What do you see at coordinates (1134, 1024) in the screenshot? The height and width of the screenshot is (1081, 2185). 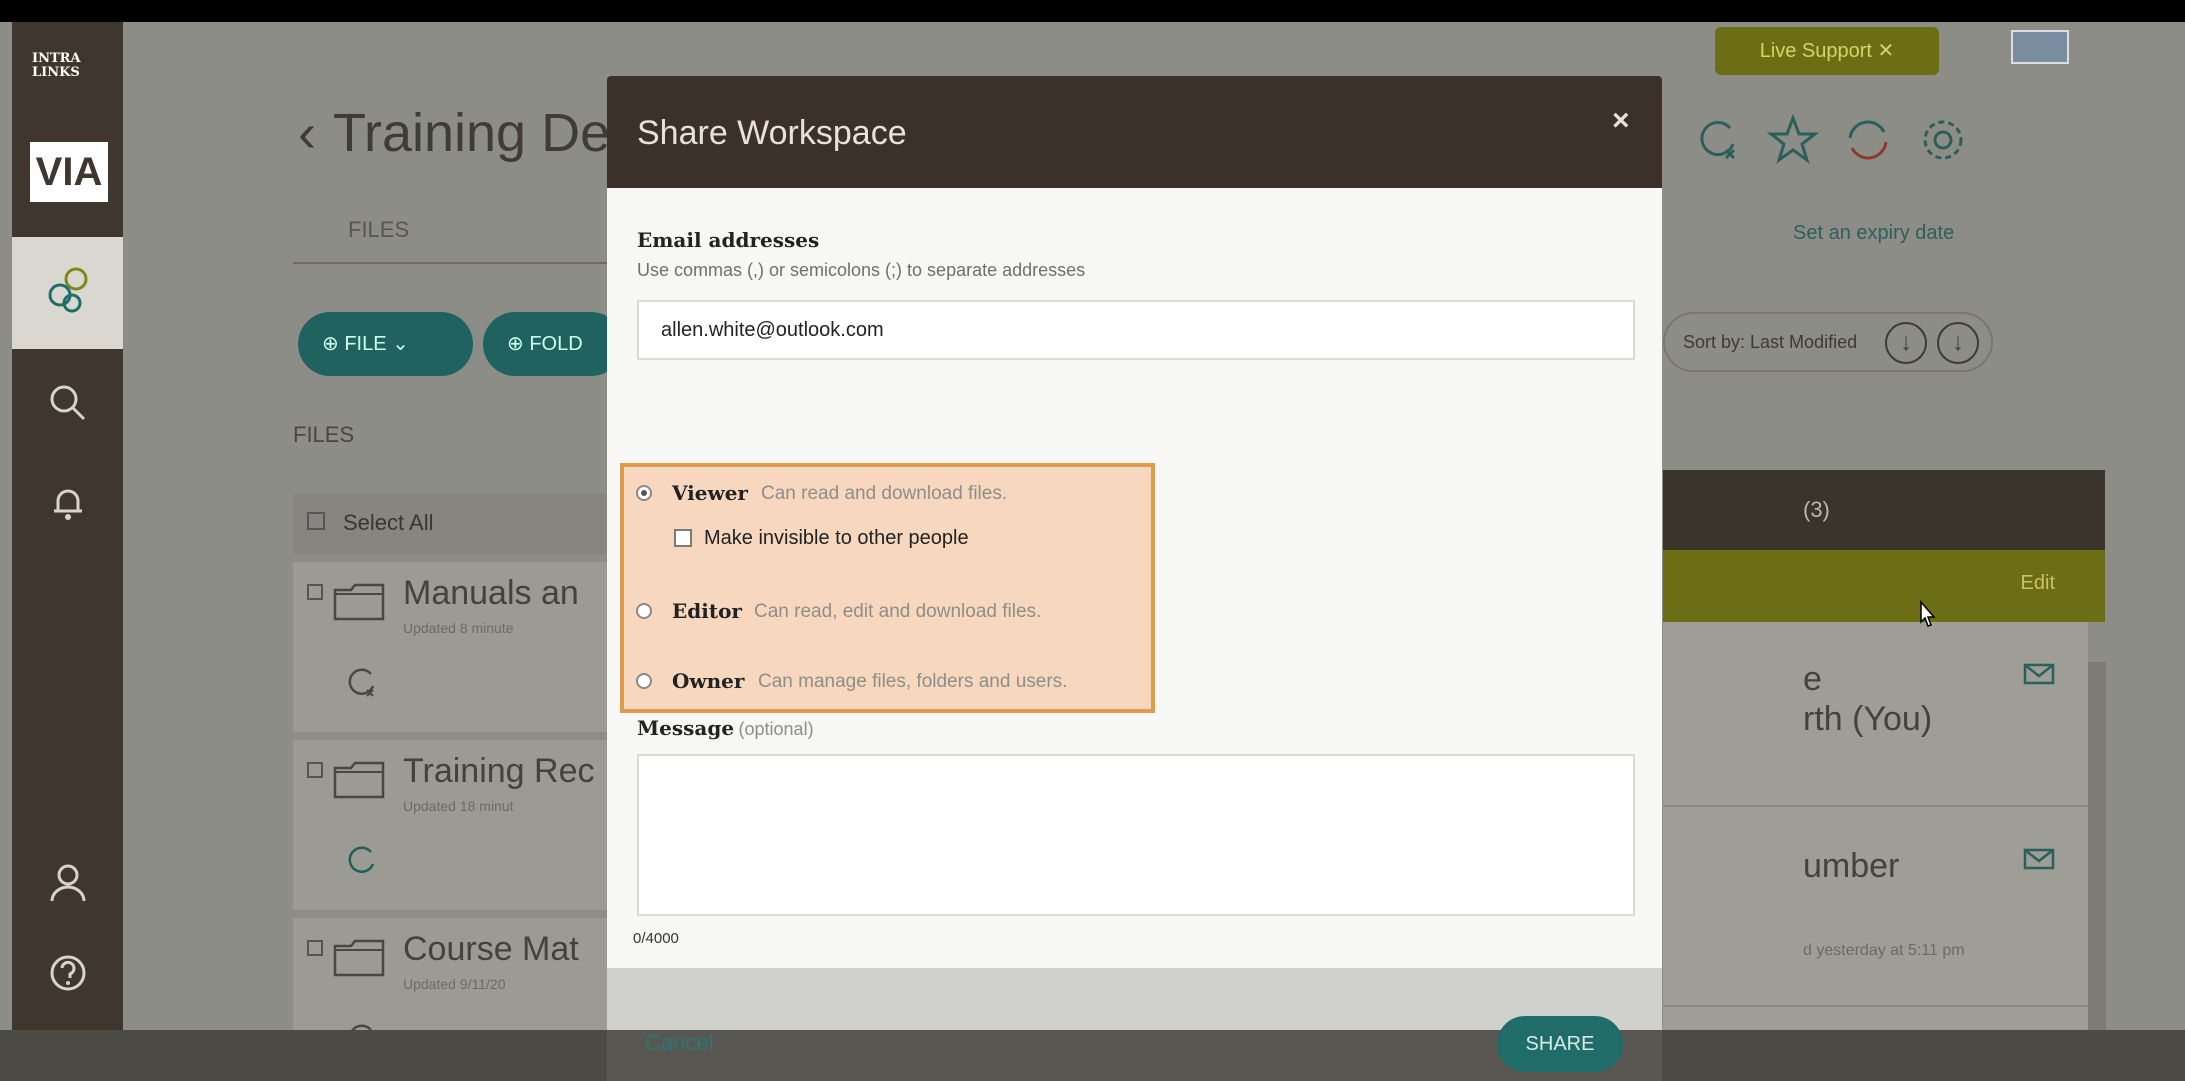 I see `dialog-footer: Cancel SHARE` at bounding box center [1134, 1024].